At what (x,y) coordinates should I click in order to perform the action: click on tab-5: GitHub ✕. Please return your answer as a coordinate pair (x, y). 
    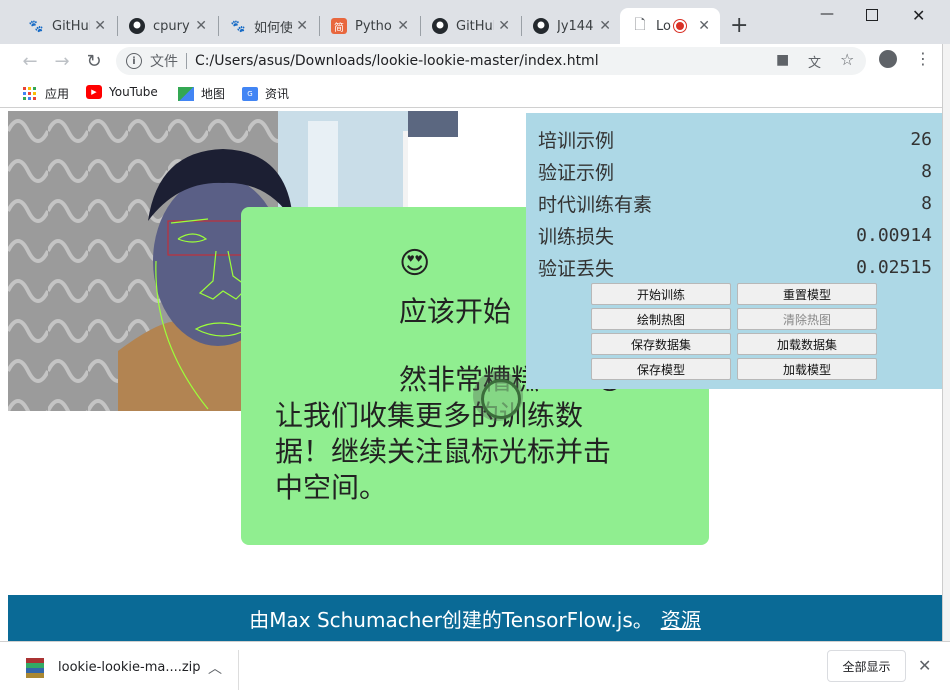
    Looking at the image, I should click on (470, 26).